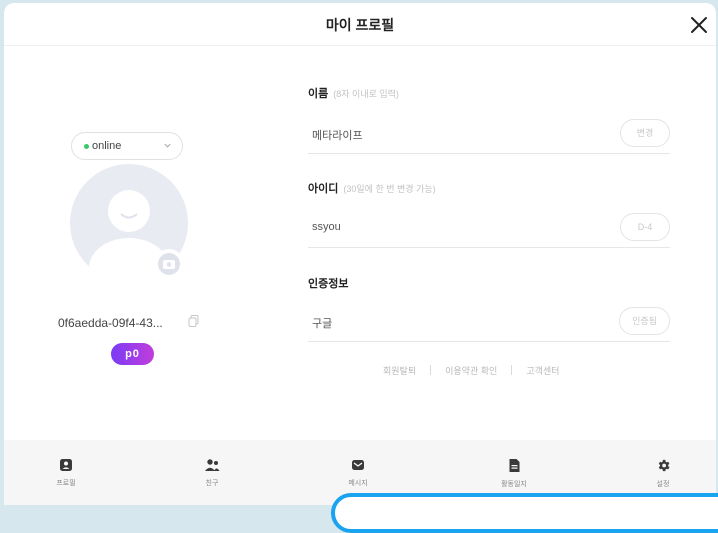 This screenshot has height=533, width=718. What do you see at coordinates (132, 354) in the screenshot?
I see `status-badge: p0` at bounding box center [132, 354].